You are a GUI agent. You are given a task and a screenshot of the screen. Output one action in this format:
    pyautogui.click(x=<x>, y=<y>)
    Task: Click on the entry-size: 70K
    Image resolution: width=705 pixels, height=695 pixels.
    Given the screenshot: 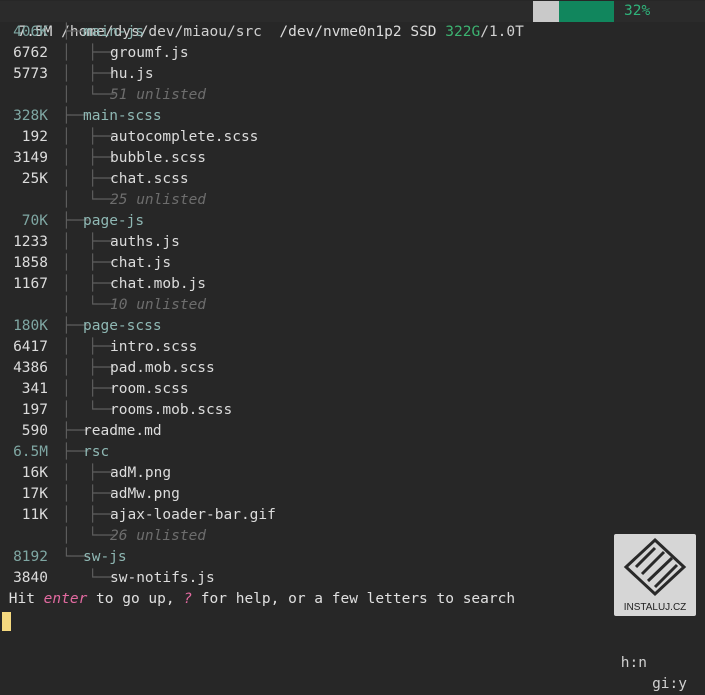 What is the action you would take?
    pyautogui.click(x=34, y=221)
    